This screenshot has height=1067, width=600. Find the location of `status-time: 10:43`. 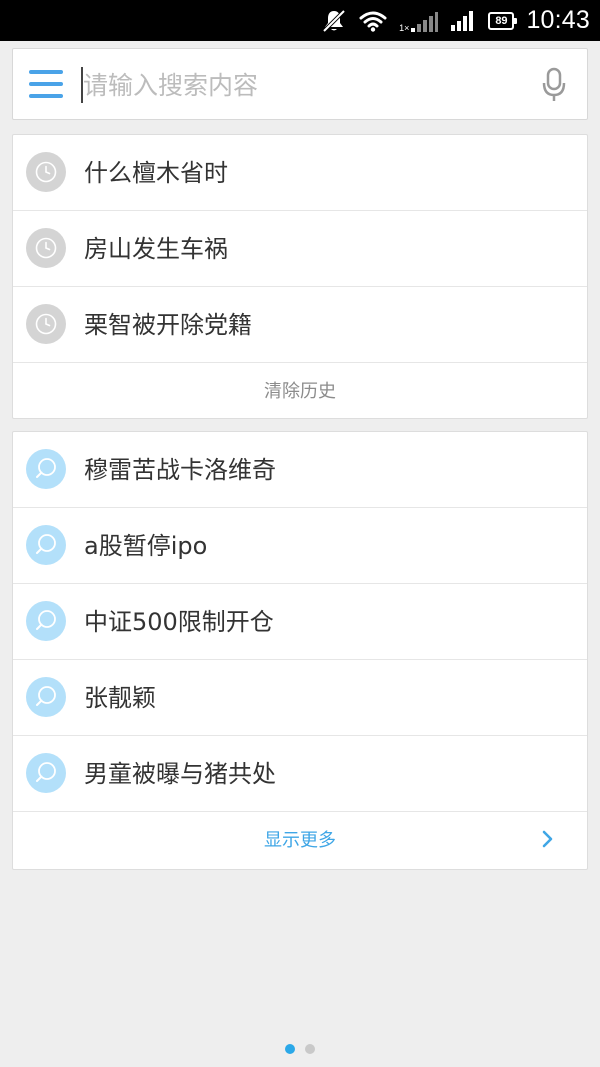

status-time: 10:43 is located at coordinates (558, 20).